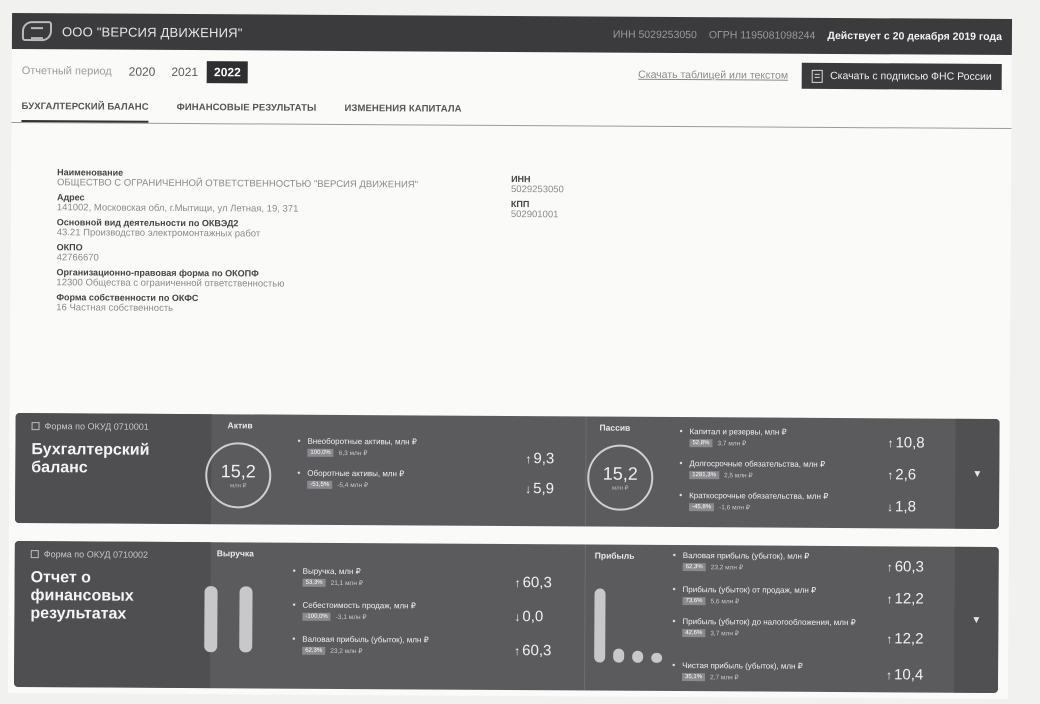 The width and height of the screenshot is (1040, 704). Describe the element at coordinates (749, 590) in the screenshot. I see `profit-item-label: Прибыль (убыток) от продаж, млн ₽` at that location.